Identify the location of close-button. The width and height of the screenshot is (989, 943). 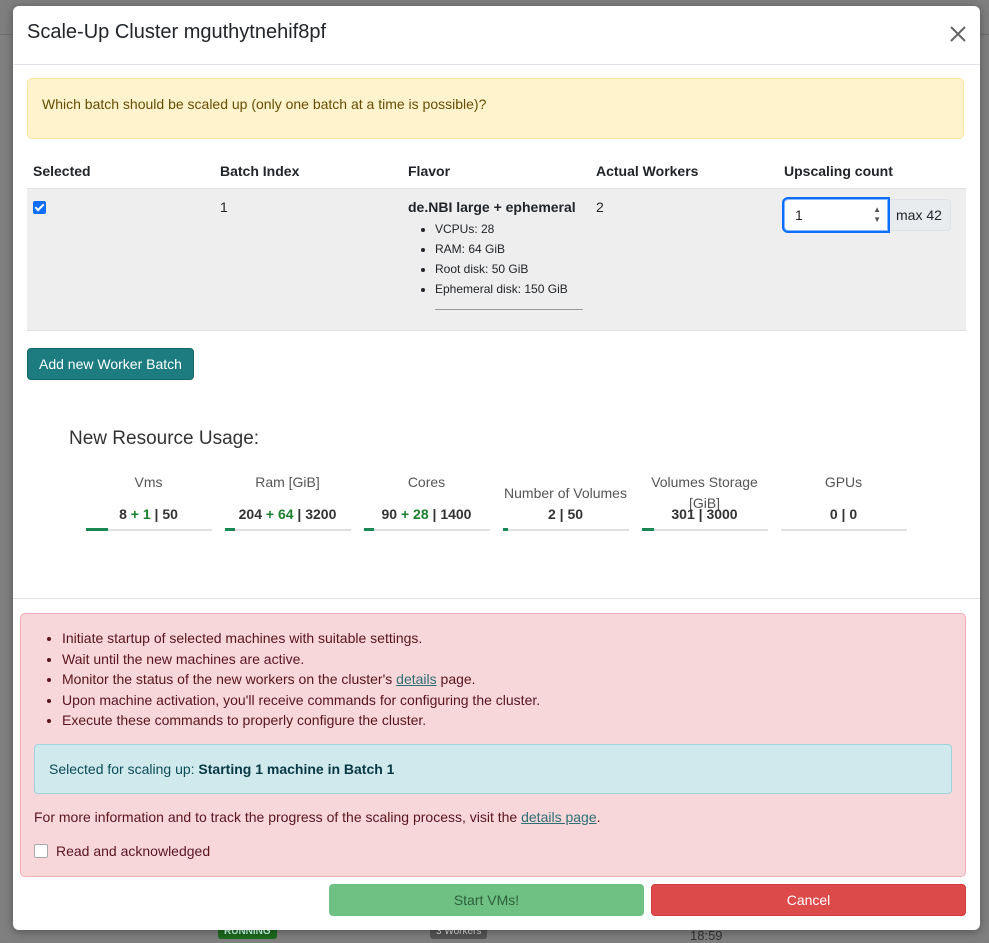
(958, 34).